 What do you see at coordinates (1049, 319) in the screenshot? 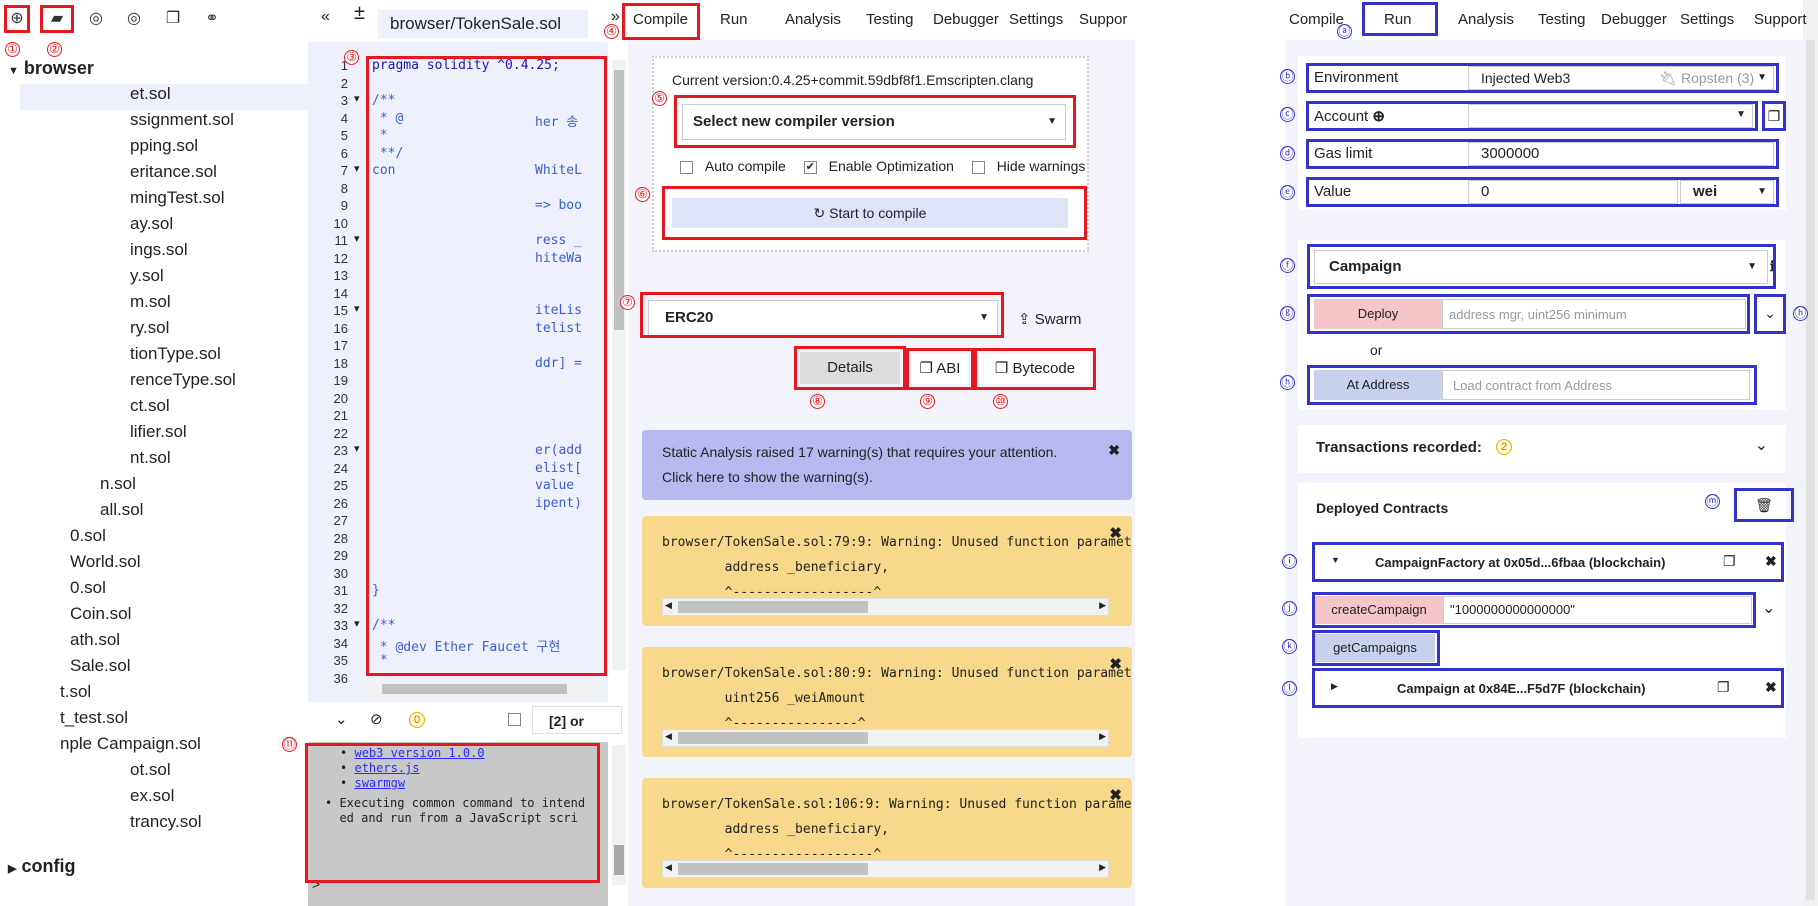
I see `swarm-button: ⇪ Swarm` at bounding box center [1049, 319].